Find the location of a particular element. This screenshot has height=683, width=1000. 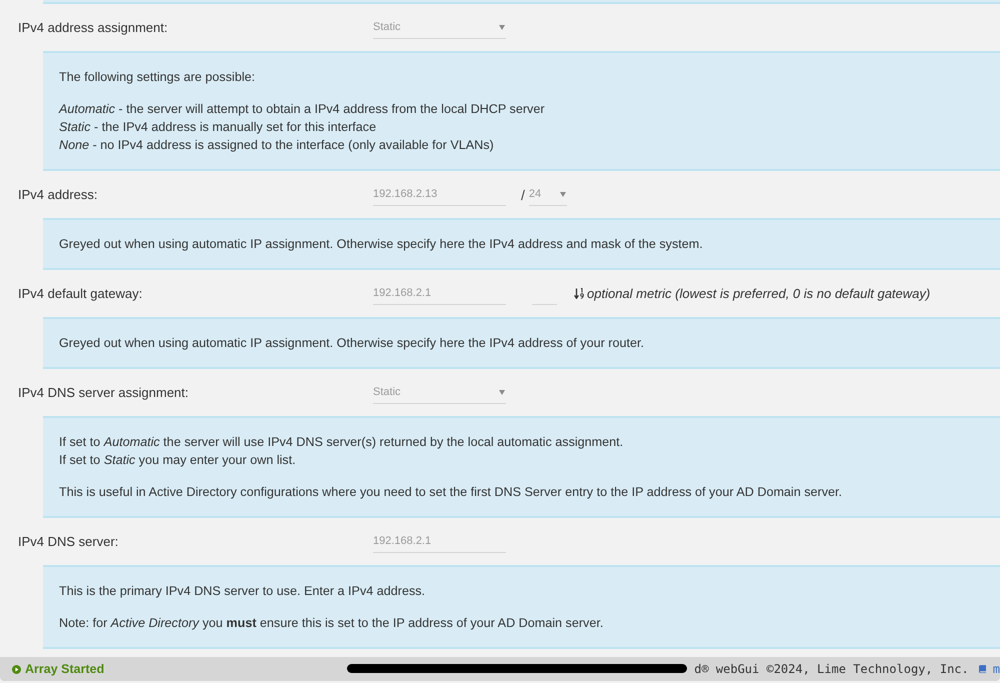

setting-label: IPv4 DNS server: is located at coordinates (69, 541).